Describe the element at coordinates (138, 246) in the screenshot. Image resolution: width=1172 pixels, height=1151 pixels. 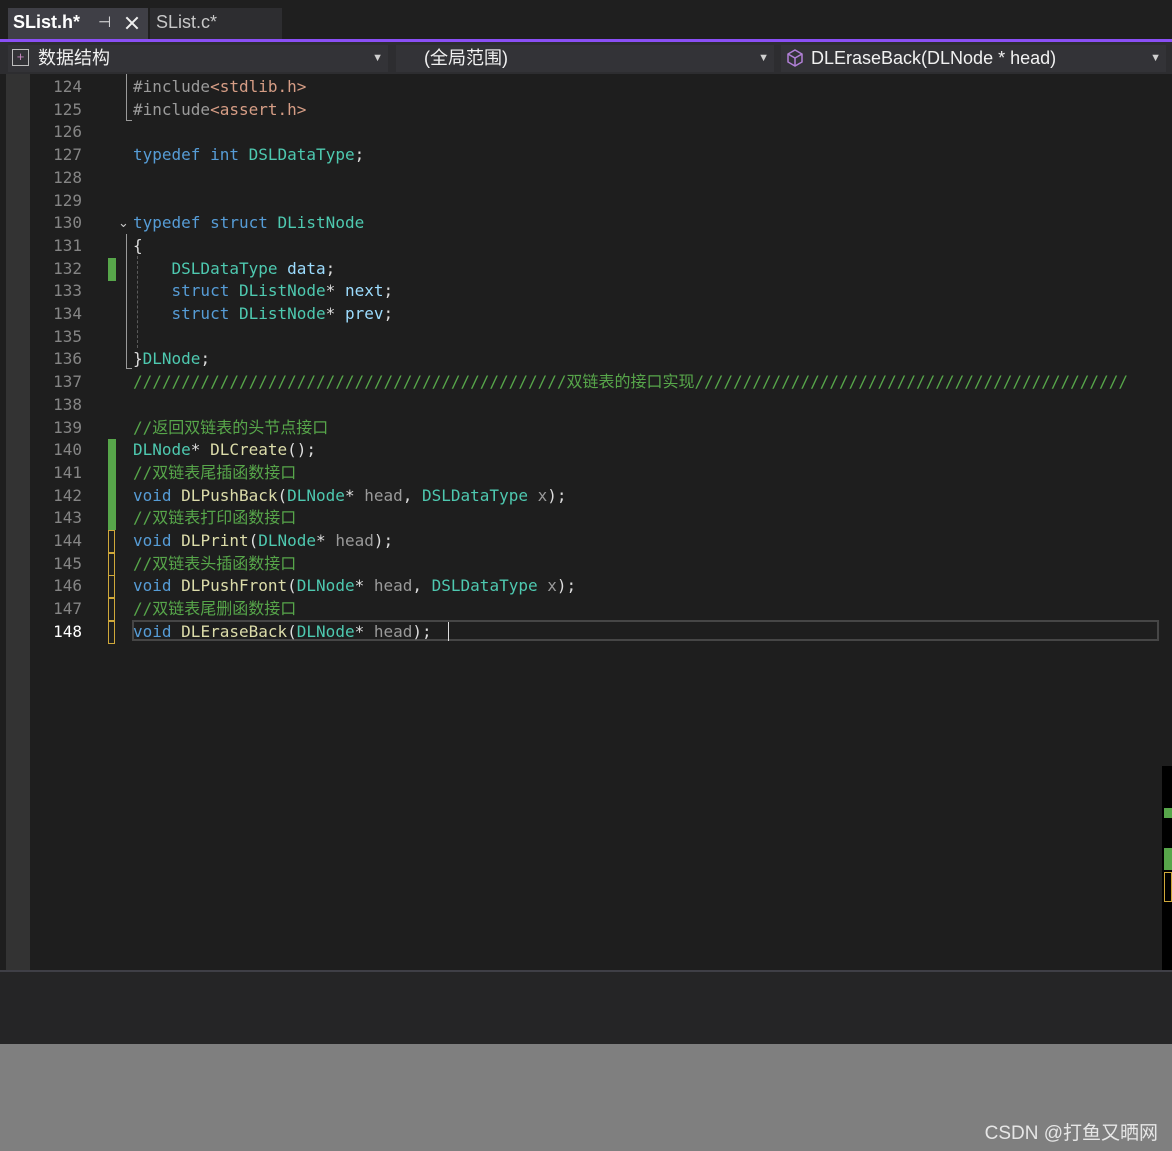
I see `code-text: {` at that location.